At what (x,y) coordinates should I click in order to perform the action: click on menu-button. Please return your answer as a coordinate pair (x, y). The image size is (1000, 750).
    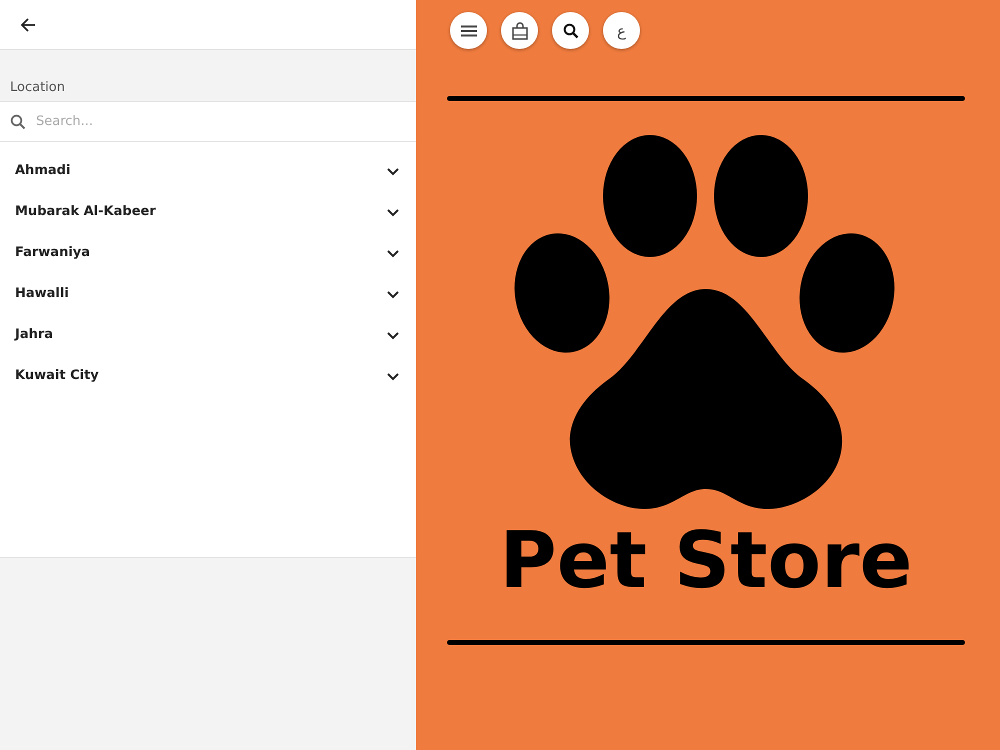
    Looking at the image, I should click on (468, 30).